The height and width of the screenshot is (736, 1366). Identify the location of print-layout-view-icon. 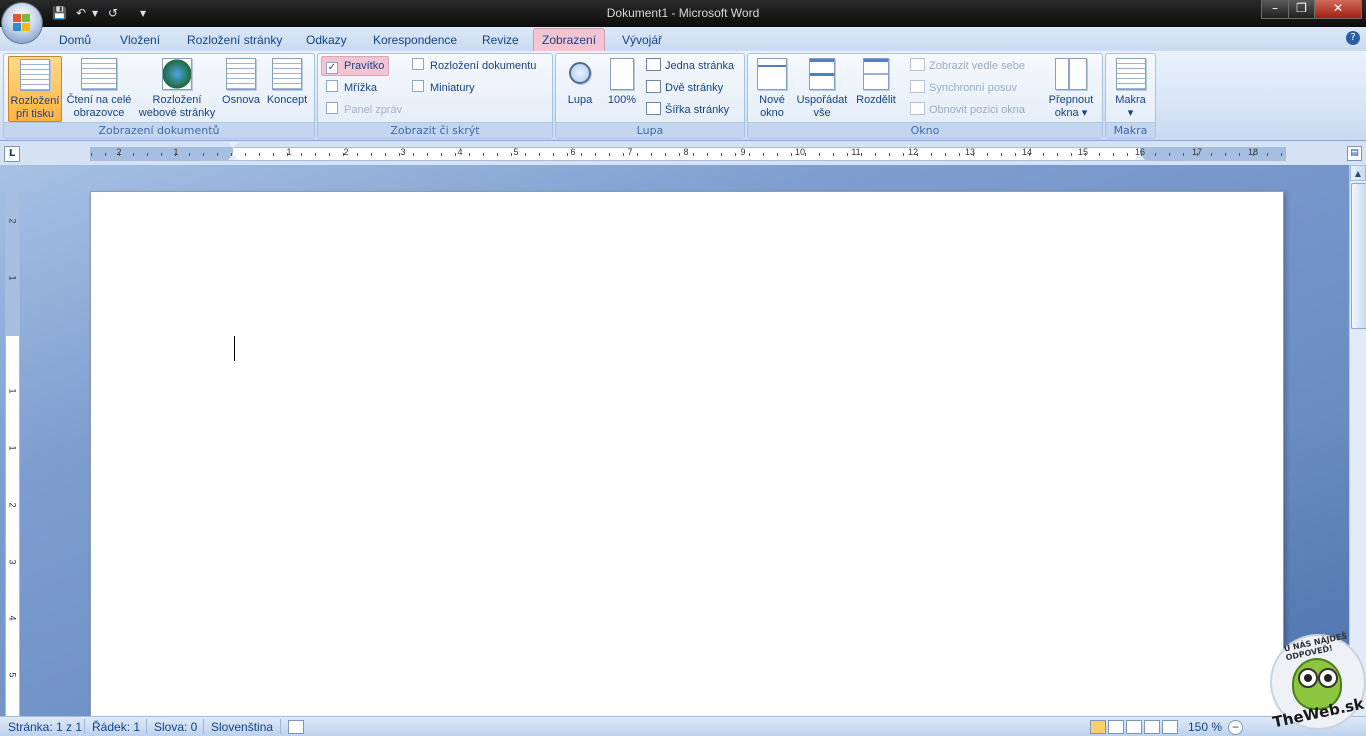
(1098, 727).